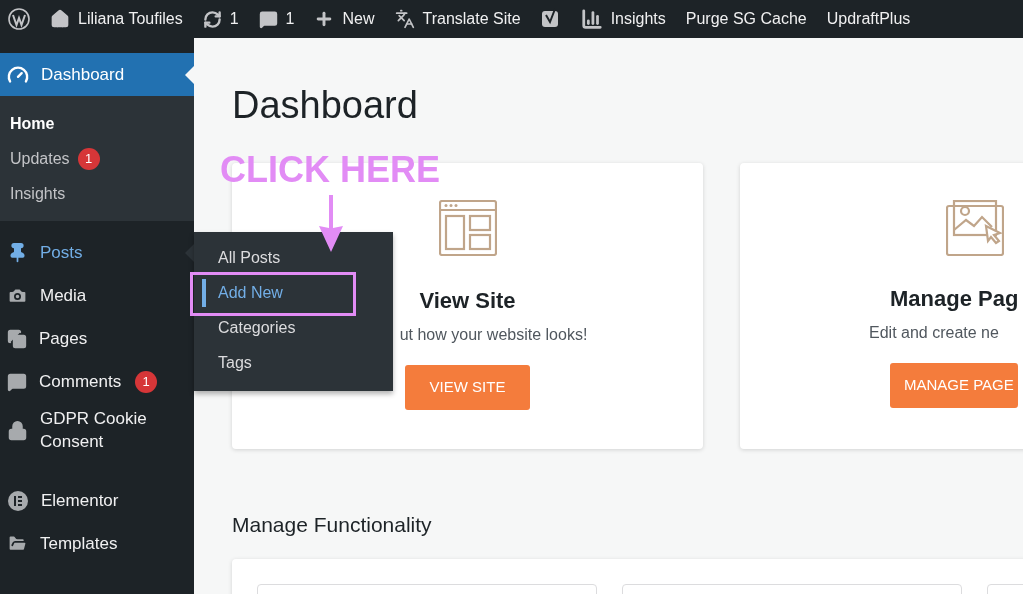  I want to click on image-cursor-icon, so click(975, 228).